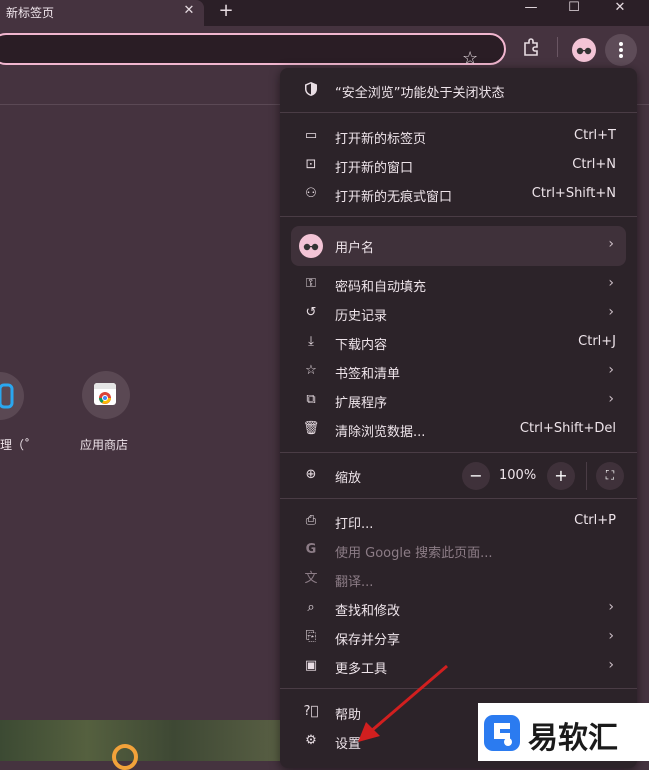 The height and width of the screenshot is (770, 649). What do you see at coordinates (361, 403) in the screenshot?
I see `menu-item-label: 扩展程序` at bounding box center [361, 403].